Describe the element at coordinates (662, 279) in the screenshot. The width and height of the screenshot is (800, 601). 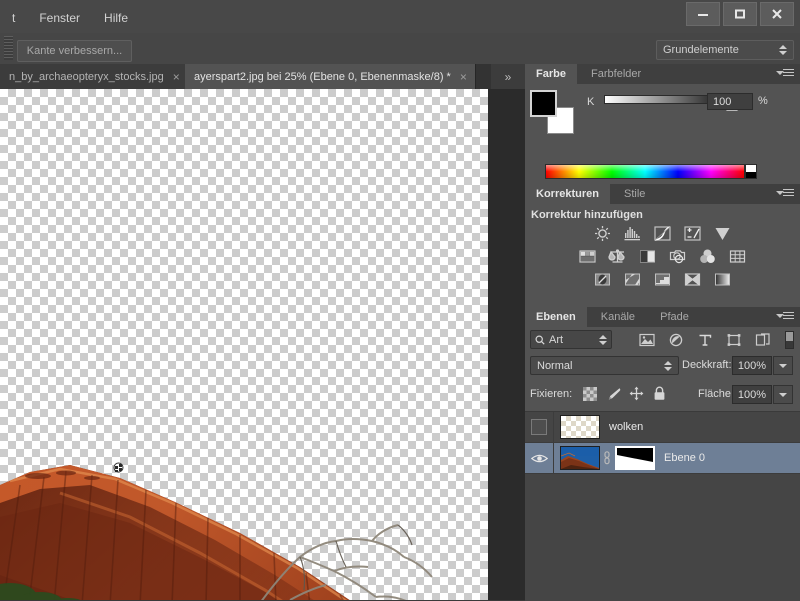
I see `threshold-icon` at that location.